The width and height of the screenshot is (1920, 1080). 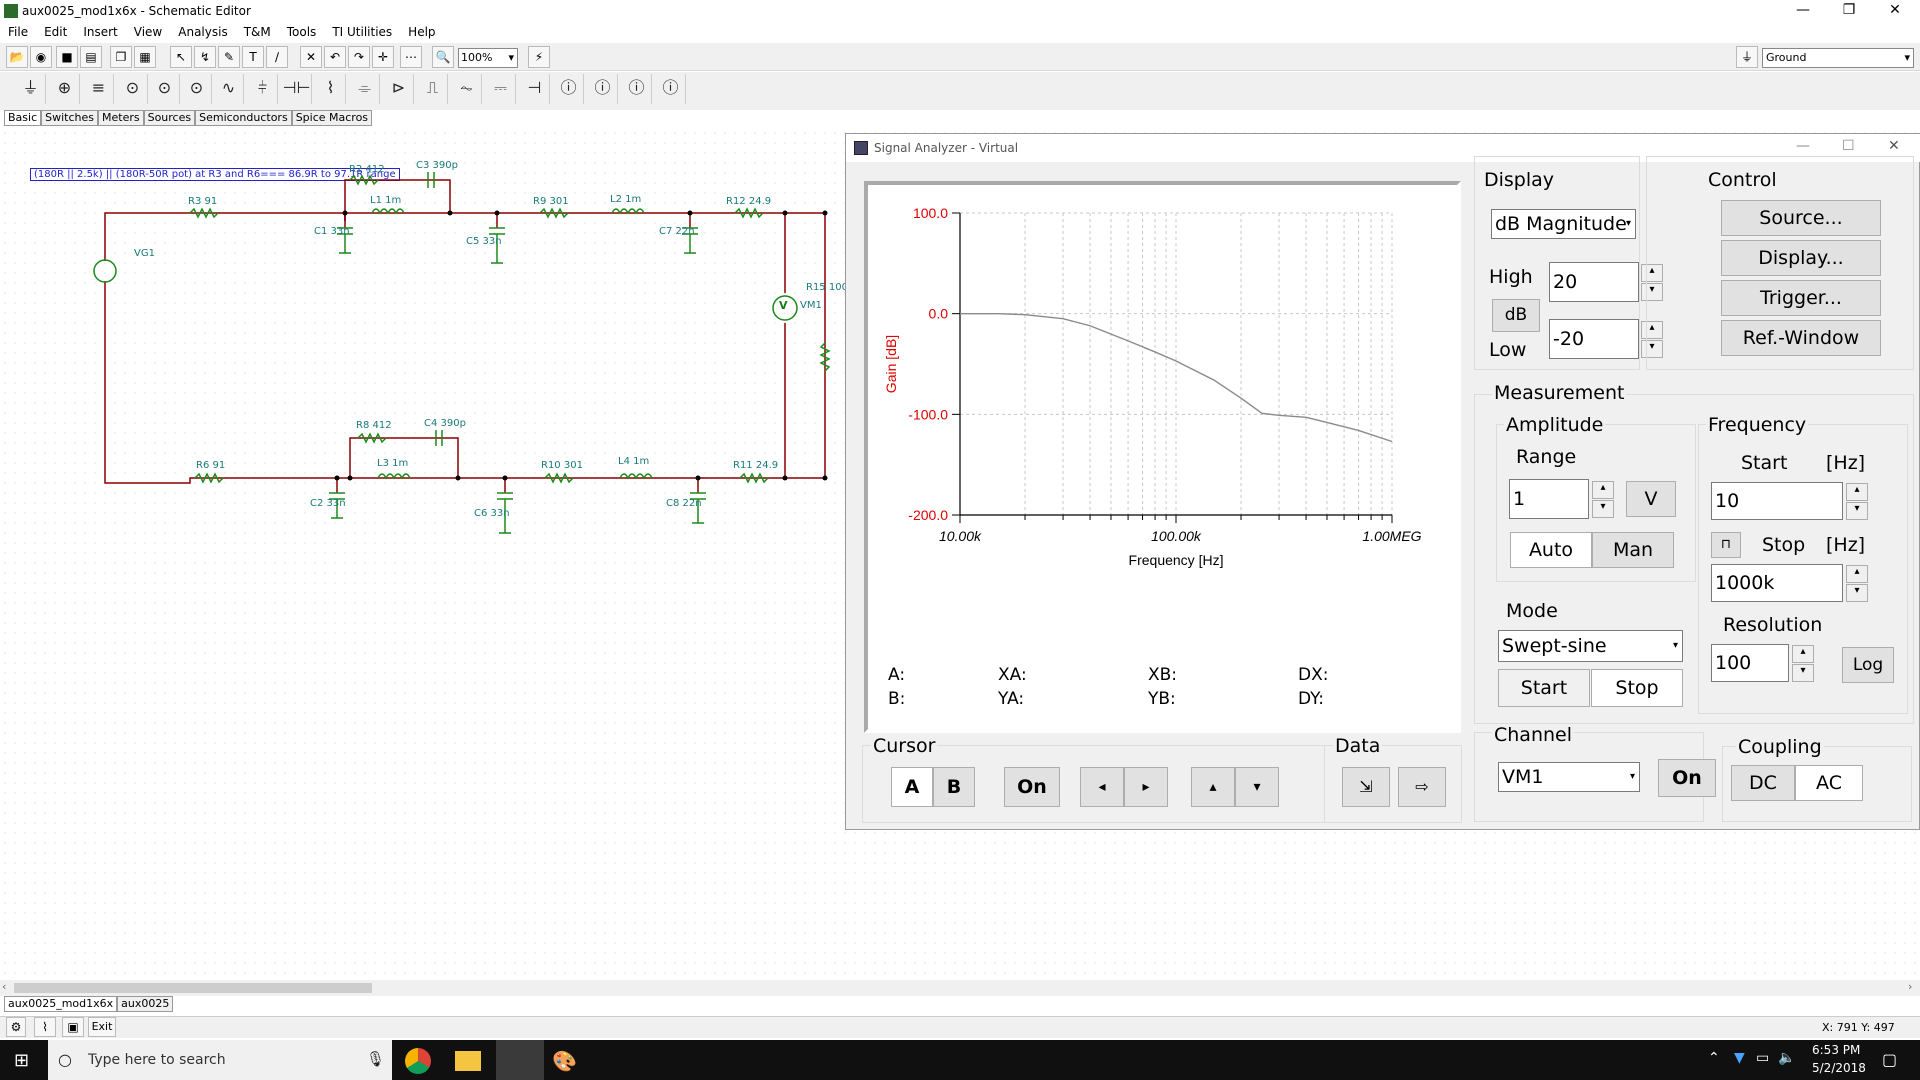 I want to click on horizontal-scrollbar: ‹ ›, so click(x=960, y=988).